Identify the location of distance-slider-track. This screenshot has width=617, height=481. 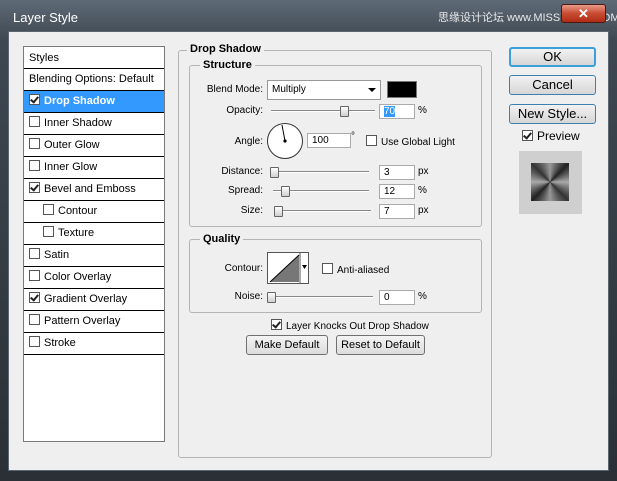
(321, 172).